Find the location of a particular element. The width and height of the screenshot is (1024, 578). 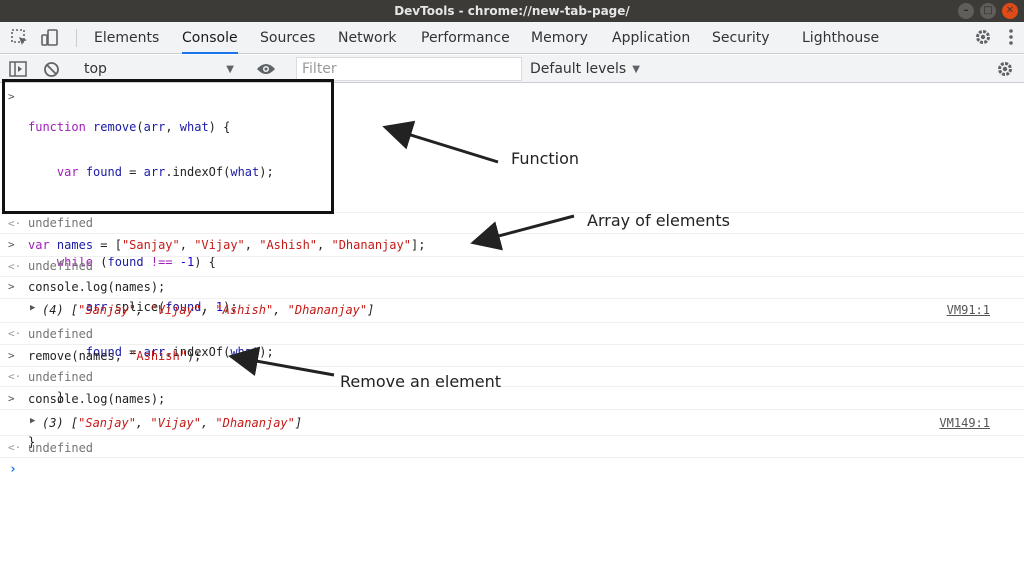

remove-annotation: Remove an element is located at coordinates (421, 381).